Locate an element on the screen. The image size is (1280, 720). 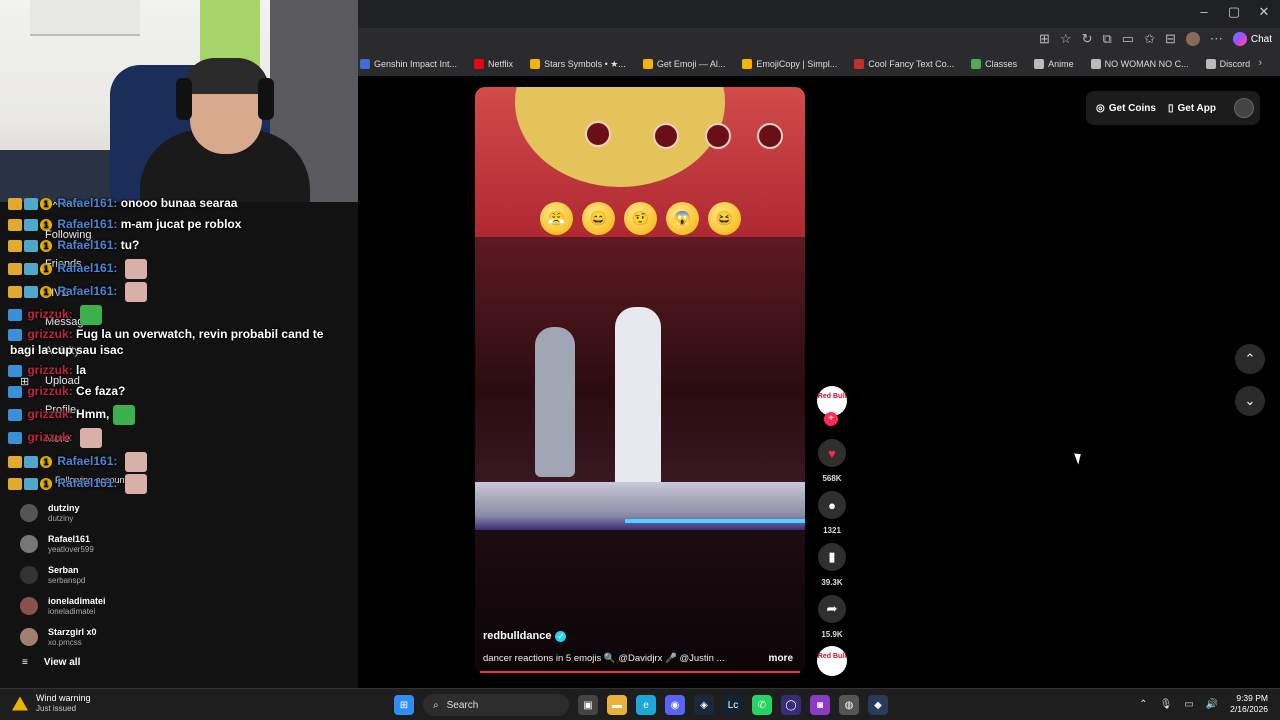
favorite-star-icon: ☆ is located at coordinates (1066, 39).